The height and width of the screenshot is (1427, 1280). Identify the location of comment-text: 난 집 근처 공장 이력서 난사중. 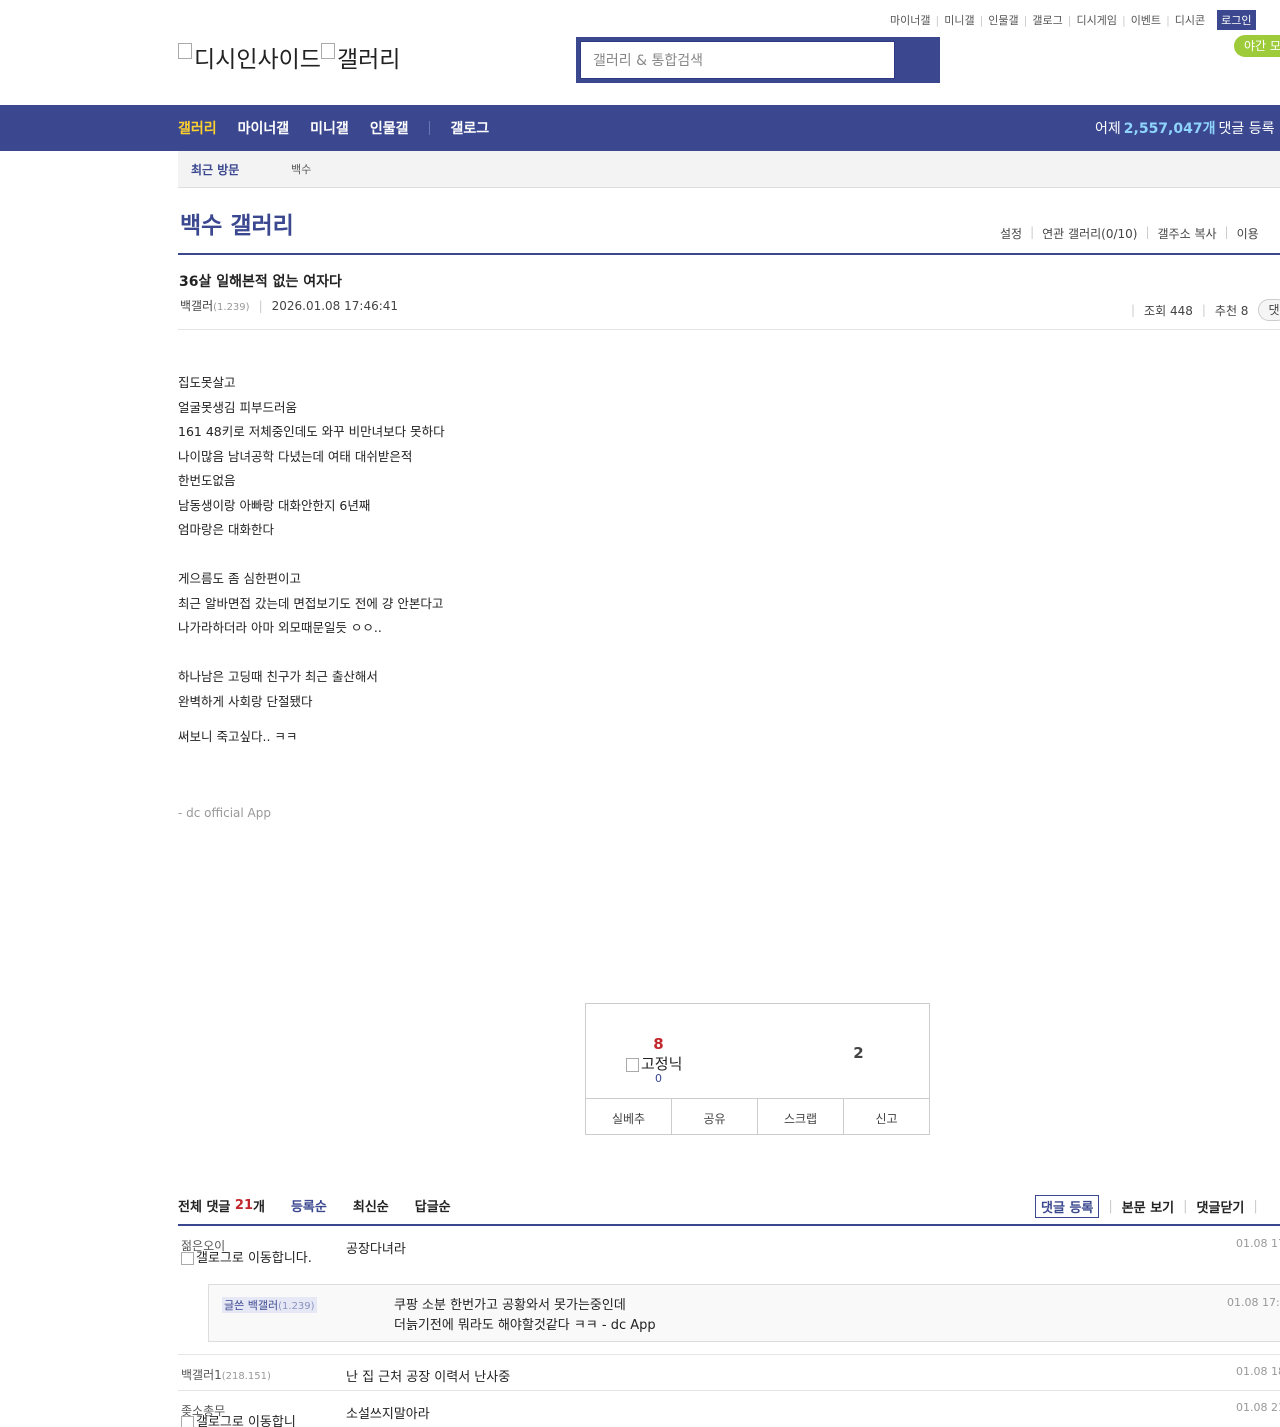
(428, 1377).